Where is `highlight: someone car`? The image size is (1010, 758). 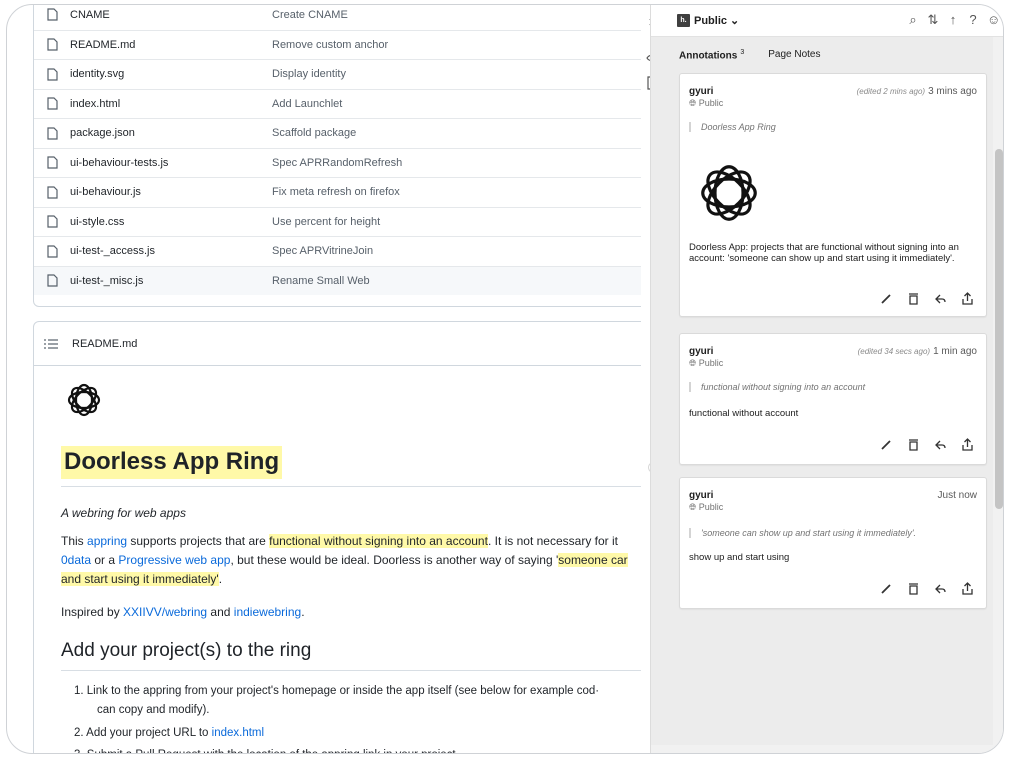
highlight: someone car is located at coordinates (593, 560).